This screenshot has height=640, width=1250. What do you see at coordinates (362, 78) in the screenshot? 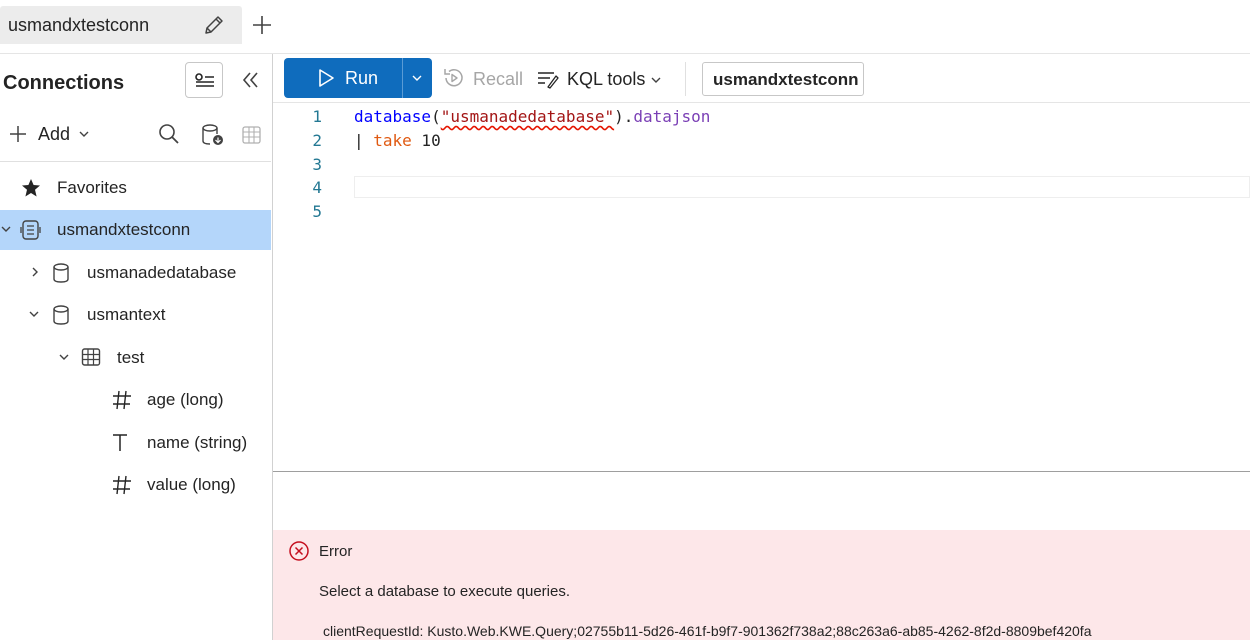
I see `run-label: Run` at bounding box center [362, 78].